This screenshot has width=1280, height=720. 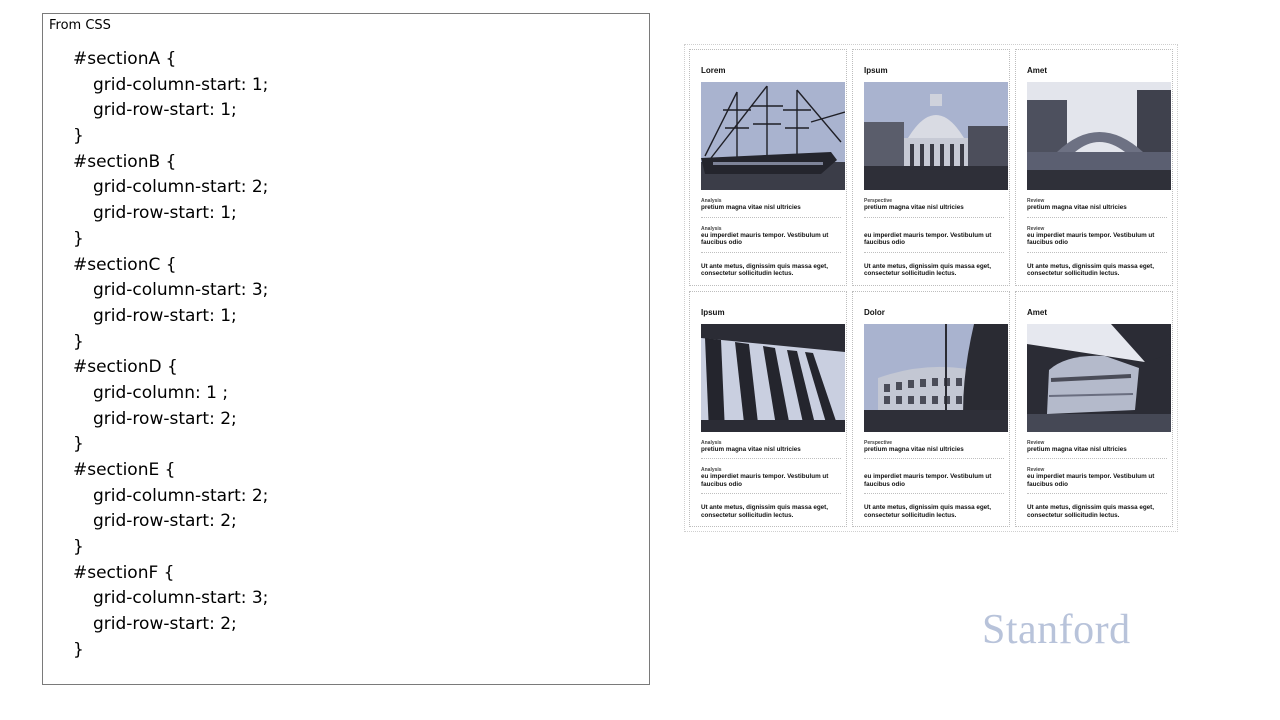 What do you see at coordinates (936, 377) in the screenshot?
I see `colosseum-photo` at bounding box center [936, 377].